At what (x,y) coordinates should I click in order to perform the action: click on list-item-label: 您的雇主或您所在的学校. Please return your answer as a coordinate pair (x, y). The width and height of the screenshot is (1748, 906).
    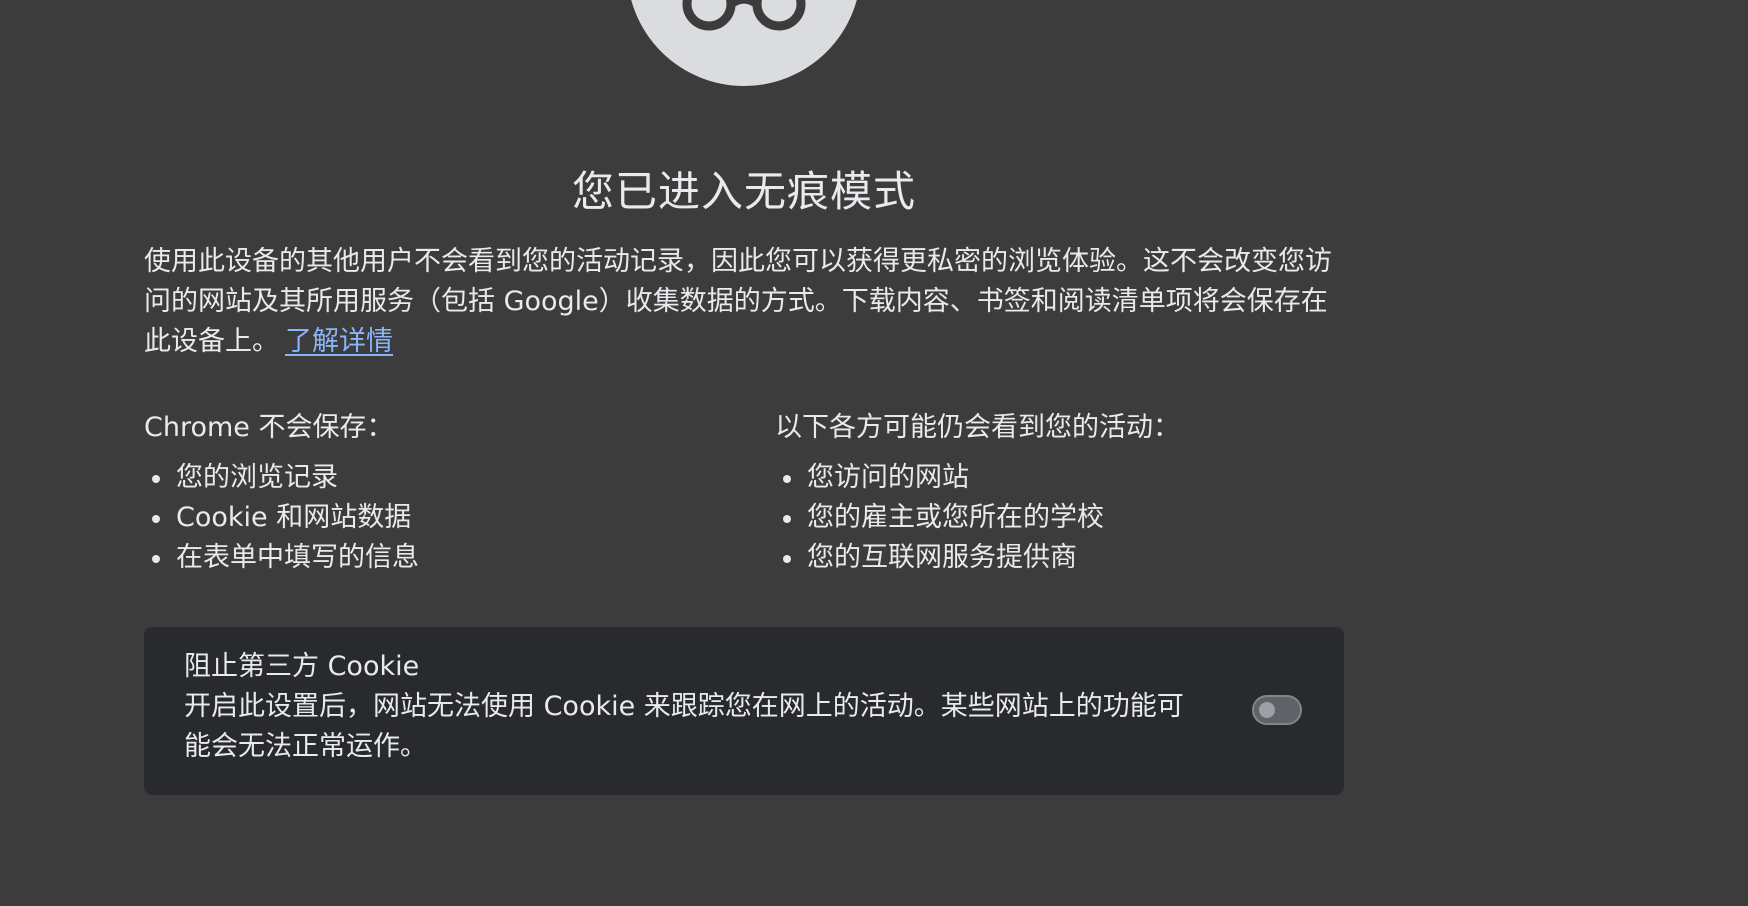
    Looking at the image, I should click on (955, 517).